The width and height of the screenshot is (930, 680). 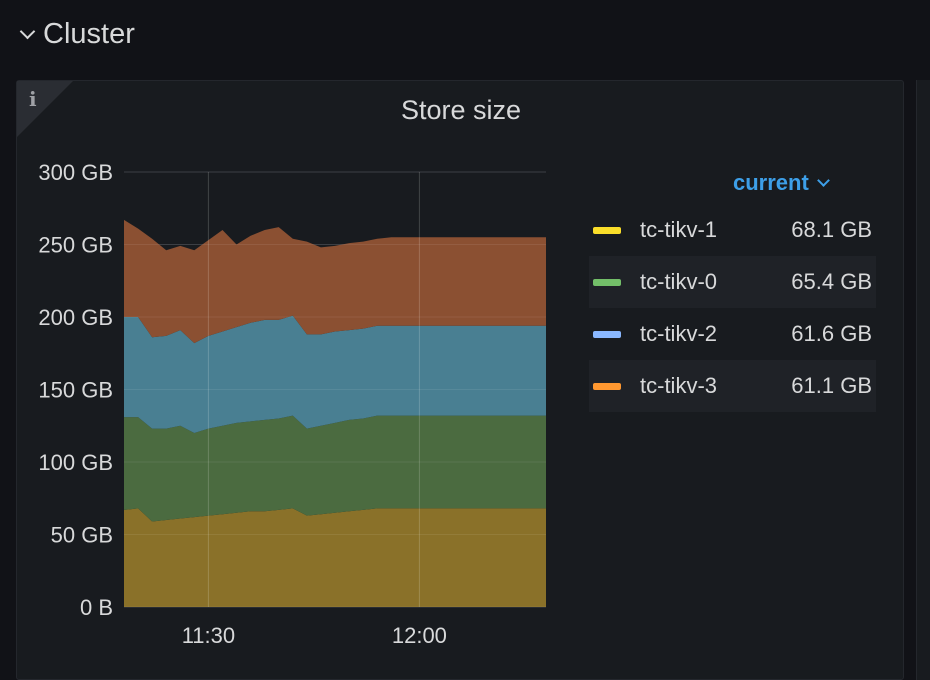 What do you see at coordinates (715, 282) in the screenshot?
I see `legend-series-name: tc-tikv-0` at bounding box center [715, 282].